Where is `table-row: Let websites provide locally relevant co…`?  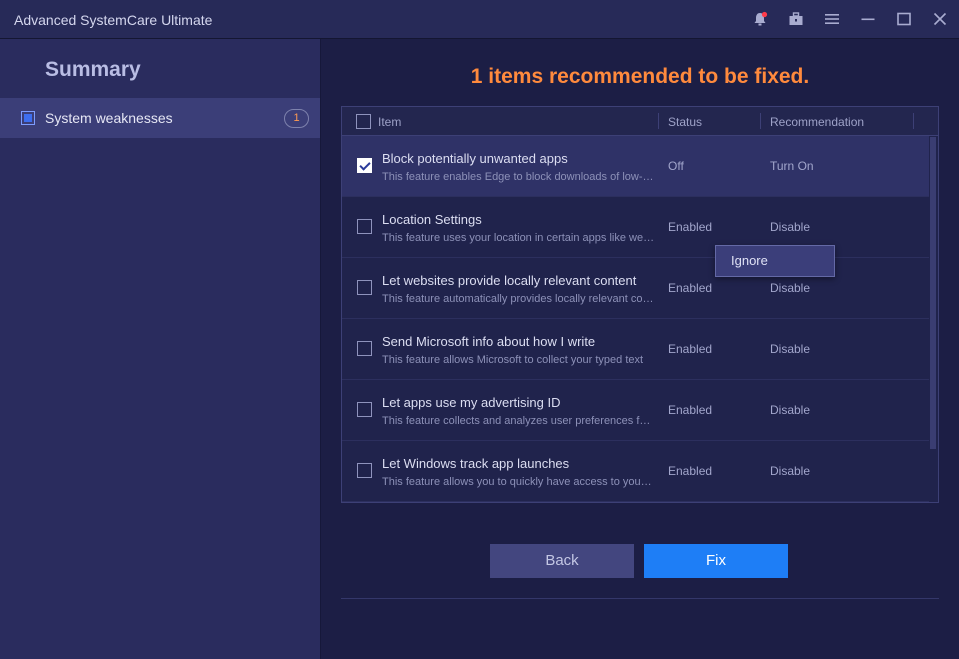 table-row: Let websites provide locally relevant co… is located at coordinates (635, 288).